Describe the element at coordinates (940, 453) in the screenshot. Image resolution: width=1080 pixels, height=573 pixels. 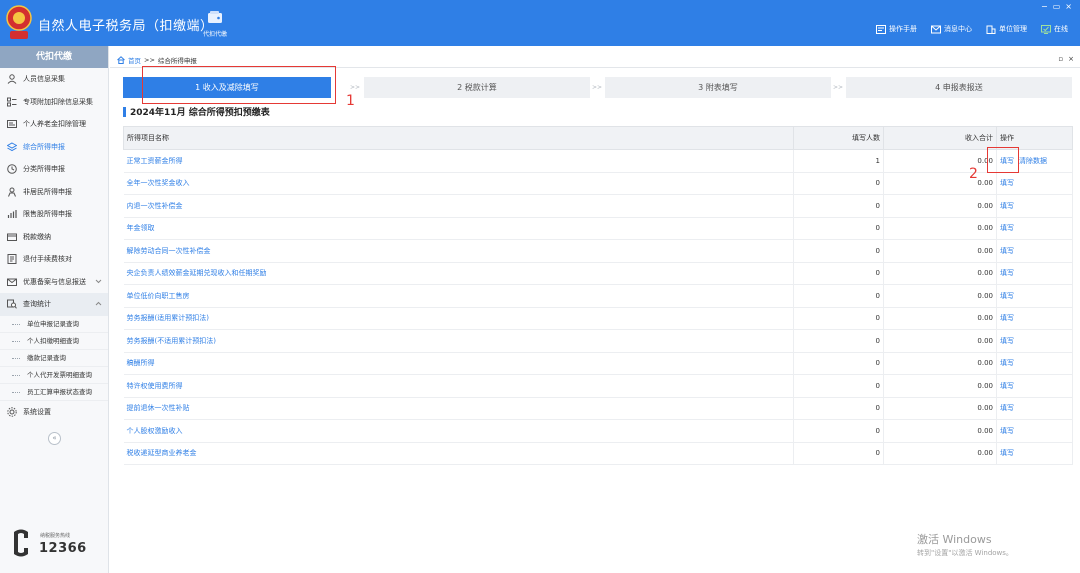
I see `income-total: 0.00` at that location.